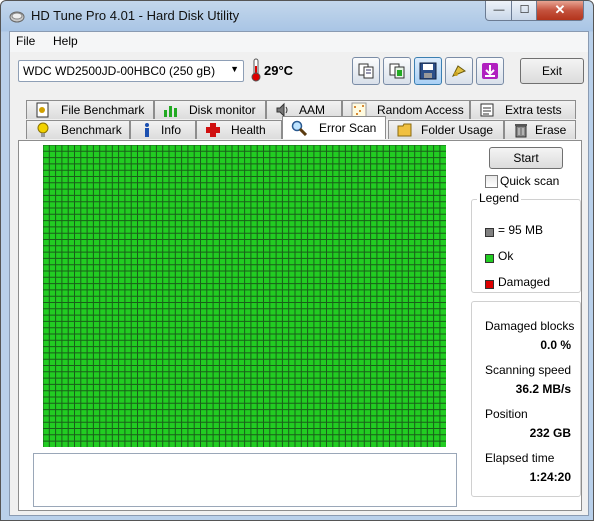  I want to click on options-button, so click(459, 71).